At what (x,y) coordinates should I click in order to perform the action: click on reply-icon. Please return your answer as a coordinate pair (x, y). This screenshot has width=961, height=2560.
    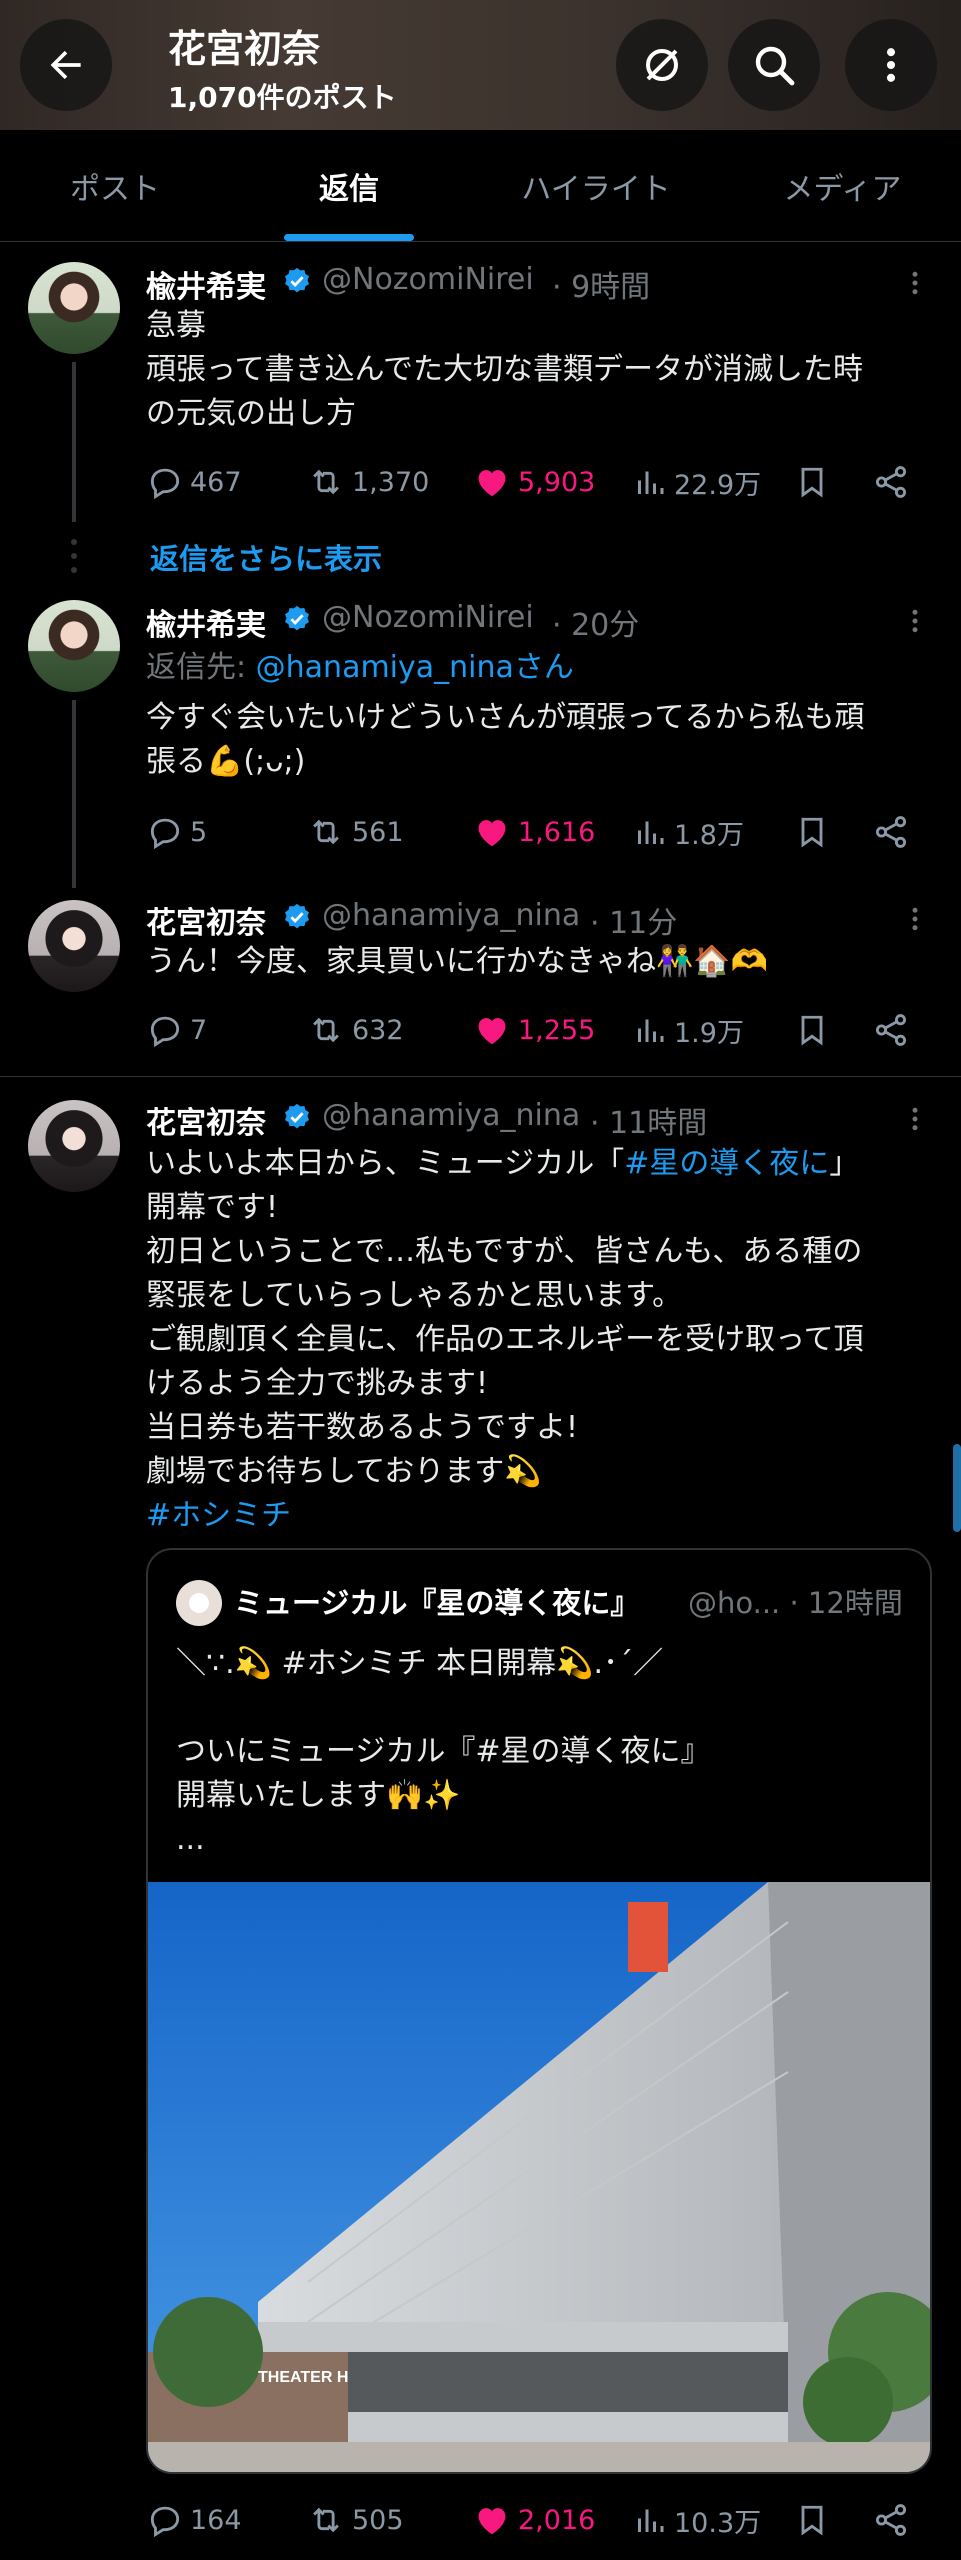
    Looking at the image, I should click on (165, 484).